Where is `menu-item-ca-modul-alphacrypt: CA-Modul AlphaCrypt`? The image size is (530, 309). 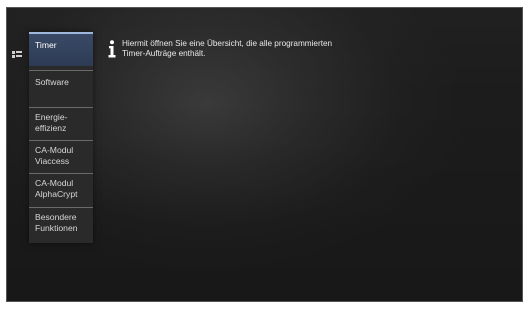 menu-item-ca-modul-alphacrypt: CA-Modul AlphaCrypt is located at coordinates (61, 190).